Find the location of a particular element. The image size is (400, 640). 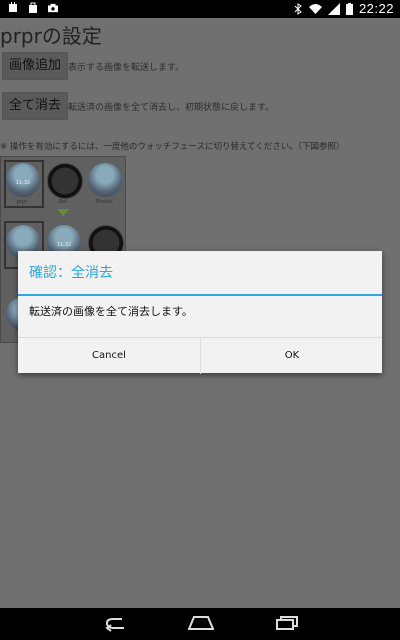

navigation-bar is located at coordinates (200, 624).